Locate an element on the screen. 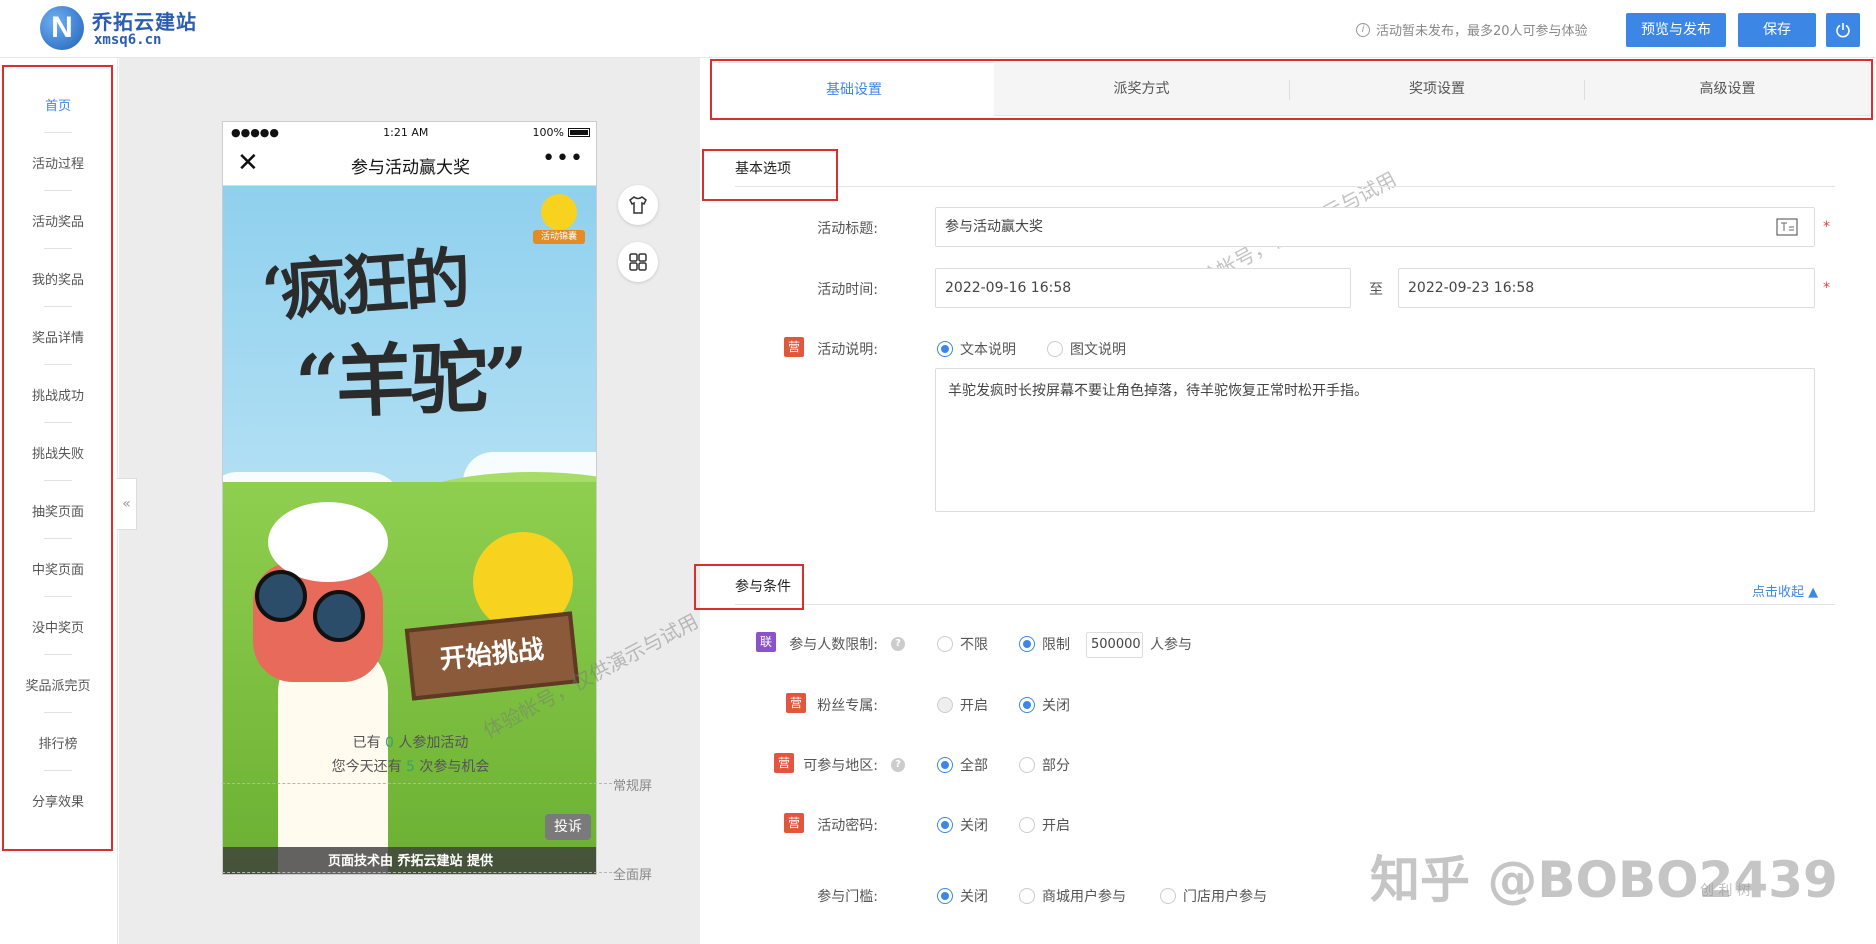 The width and height of the screenshot is (1876, 944). power-icon is located at coordinates (1843, 30).